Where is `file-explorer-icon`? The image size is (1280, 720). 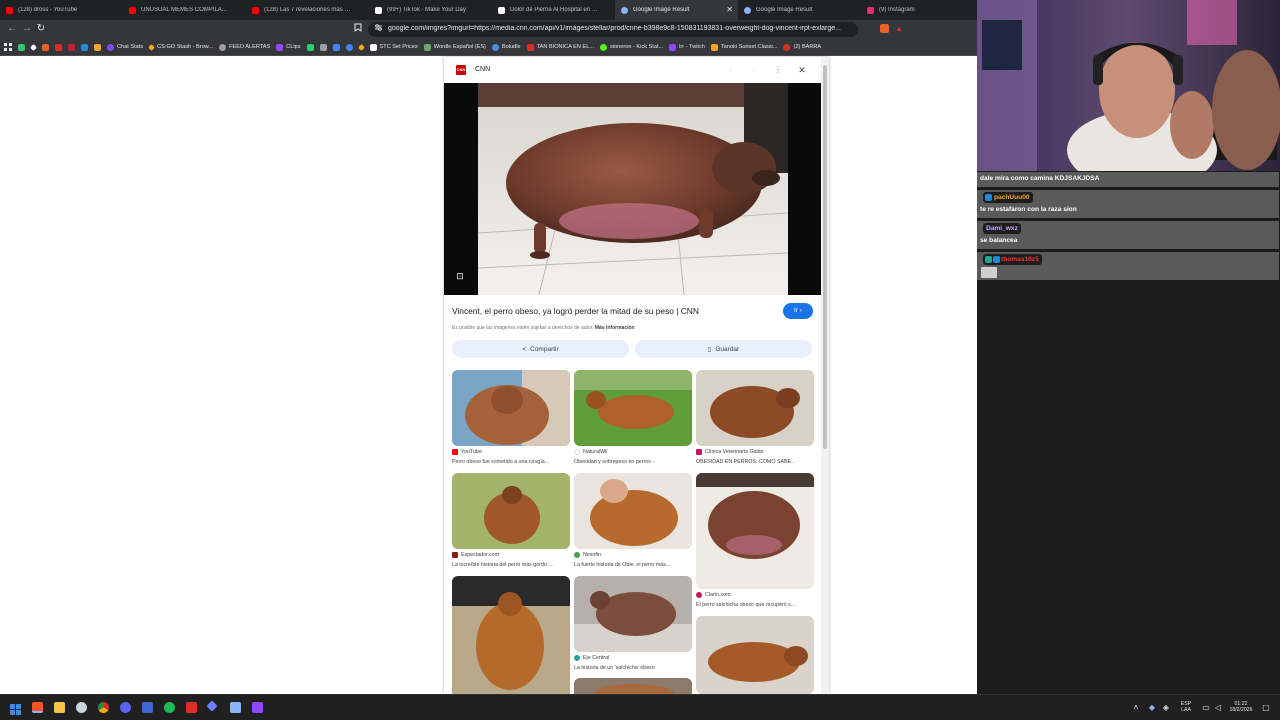
file-explorer-icon is located at coordinates (59, 707).